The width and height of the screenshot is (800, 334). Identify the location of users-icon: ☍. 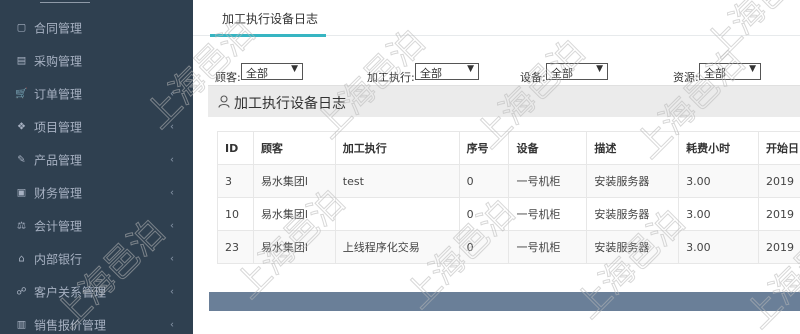
(21, 291).